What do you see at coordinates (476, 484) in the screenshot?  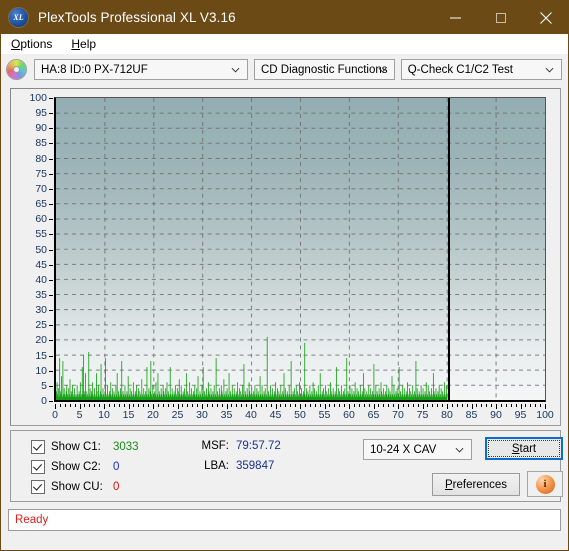 I see `preferences-button: Preferences` at bounding box center [476, 484].